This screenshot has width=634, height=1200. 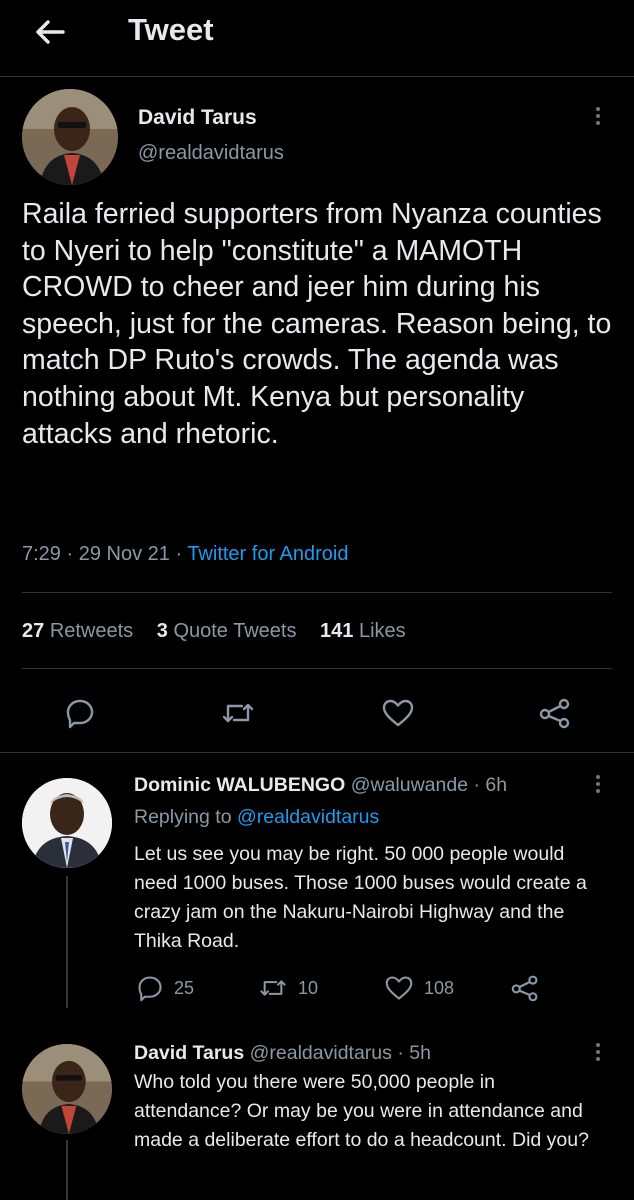 What do you see at coordinates (317, 38) in the screenshot?
I see `top-bar: Tweet` at bounding box center [317, 38].